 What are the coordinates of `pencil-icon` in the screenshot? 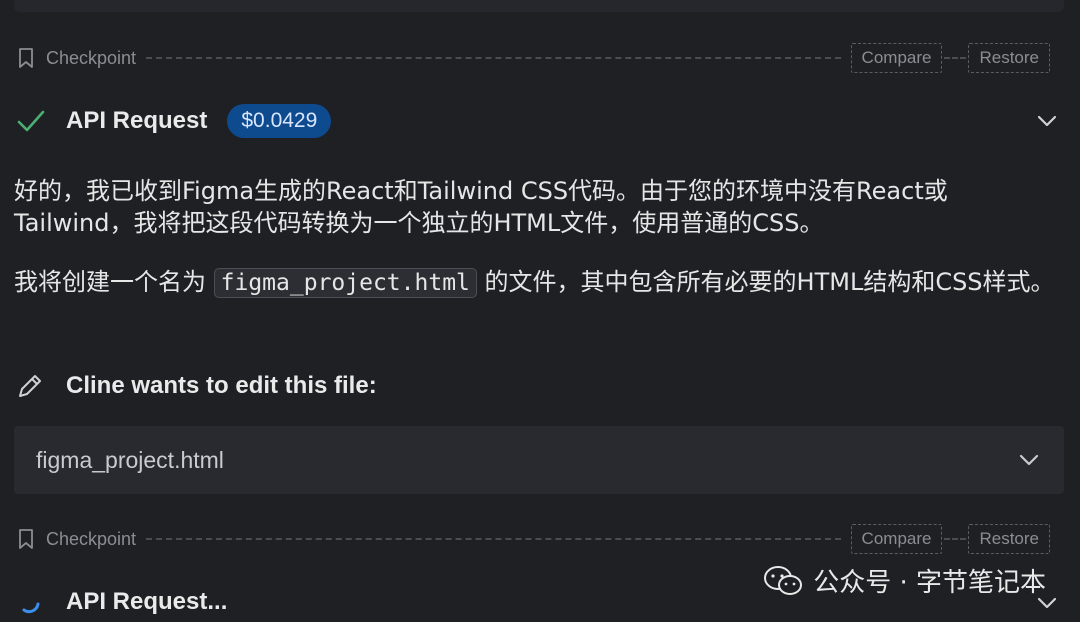 It's located at (30, 386).